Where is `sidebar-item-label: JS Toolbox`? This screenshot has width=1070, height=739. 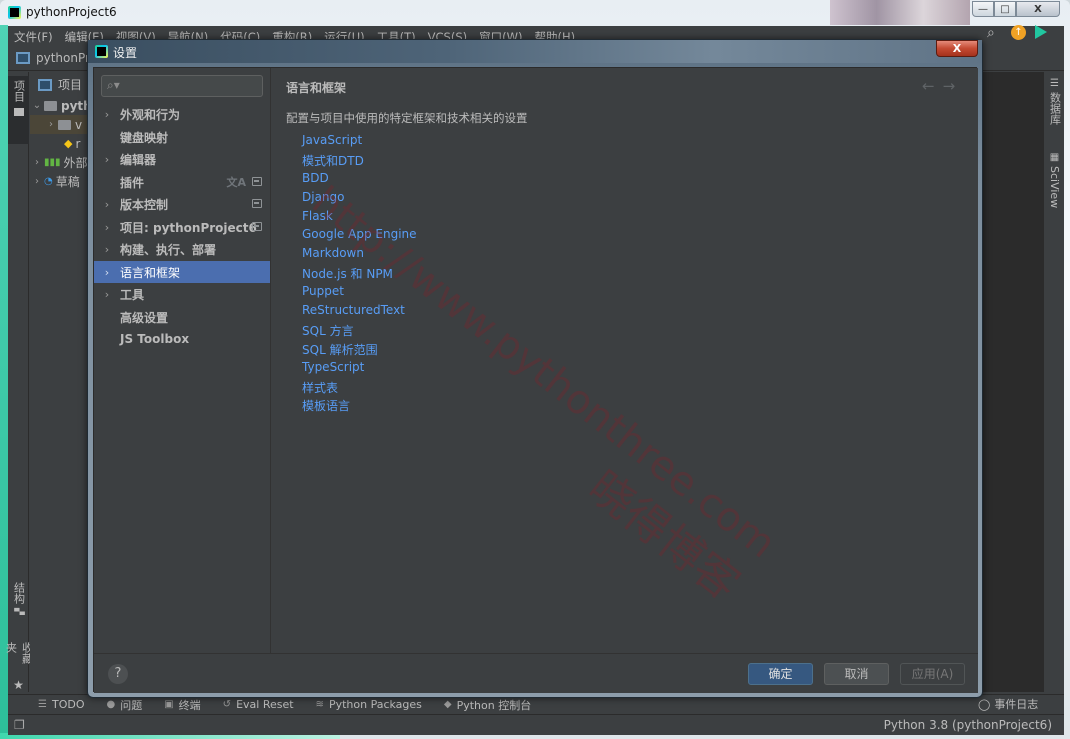
sidebar-item-label: JS Toolbox is located at coordinates (155, 339).